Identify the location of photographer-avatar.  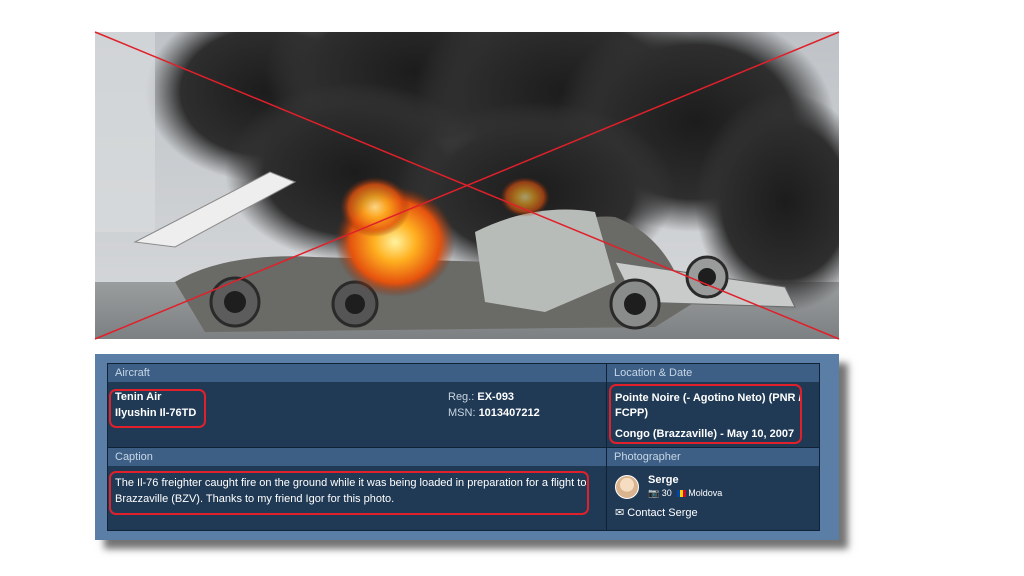
(627, 487).